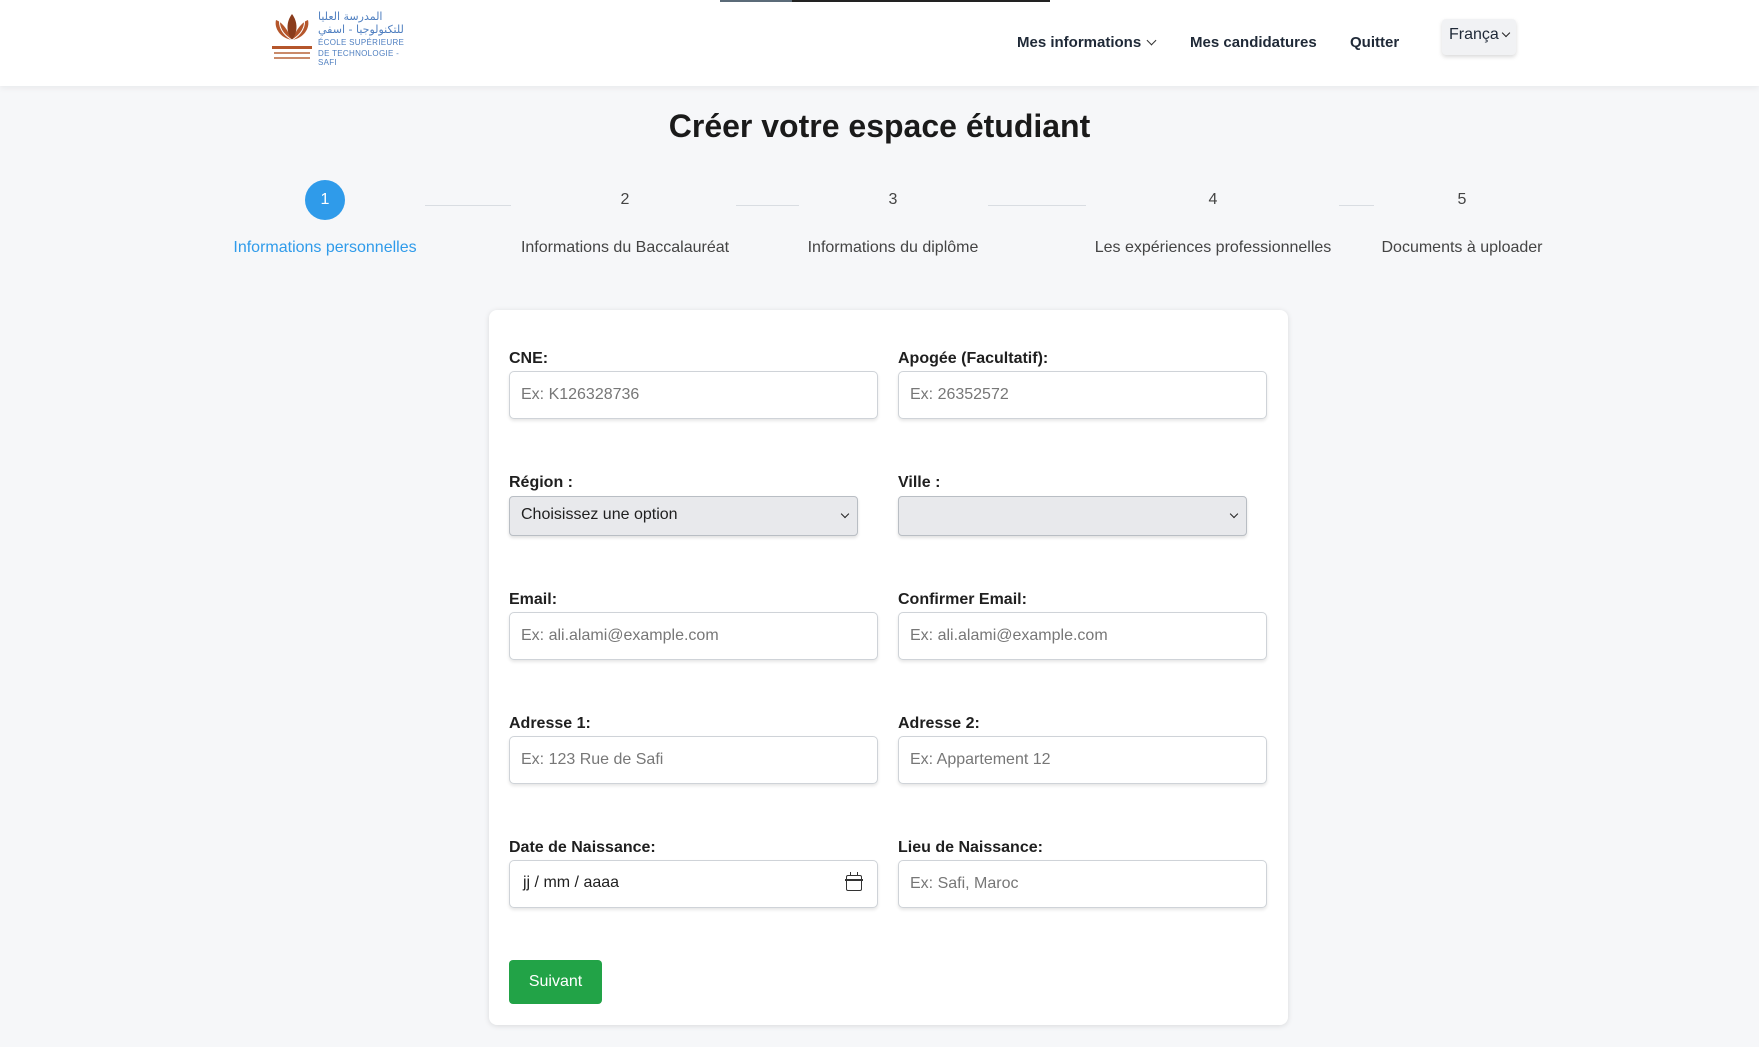 This screenshot has height=1047, width=1759. What do you see at coordinates (550, 723) in the screenshot?
I see `adresse1-label: Adresse 1:` at bounding box center [550, 723].